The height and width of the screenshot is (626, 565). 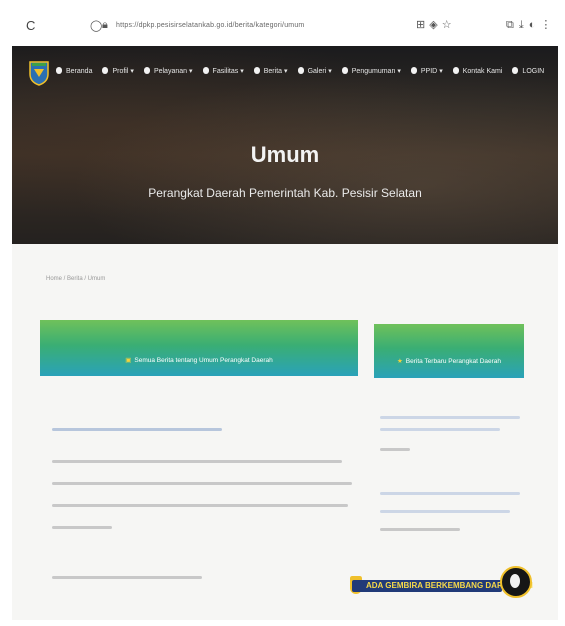 What do you see at coordinates (105, 25) in the screenshot?
I see `lock-icon: 🔒︎` at bounding box center [105, 25].